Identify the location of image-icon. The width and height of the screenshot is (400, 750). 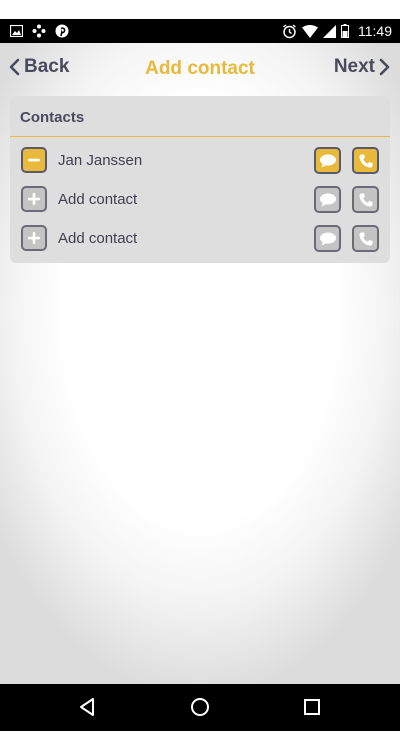
(16, 31).